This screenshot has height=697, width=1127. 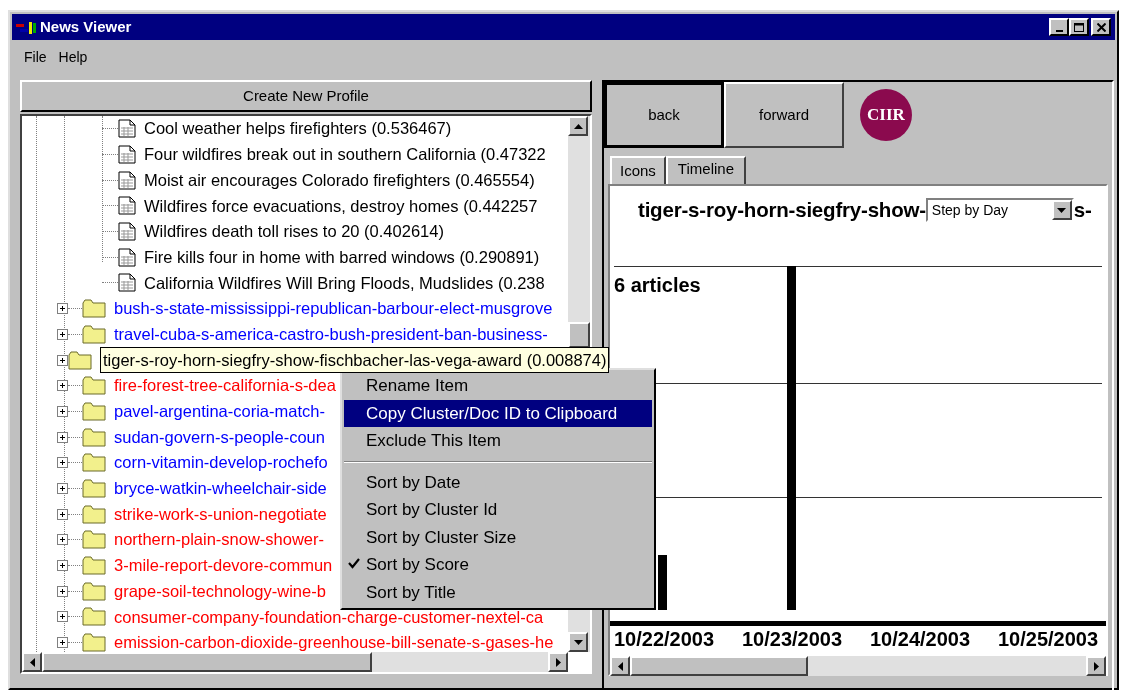 I want to click on date-label: 10/22/2003, so click(x=665, y=639).